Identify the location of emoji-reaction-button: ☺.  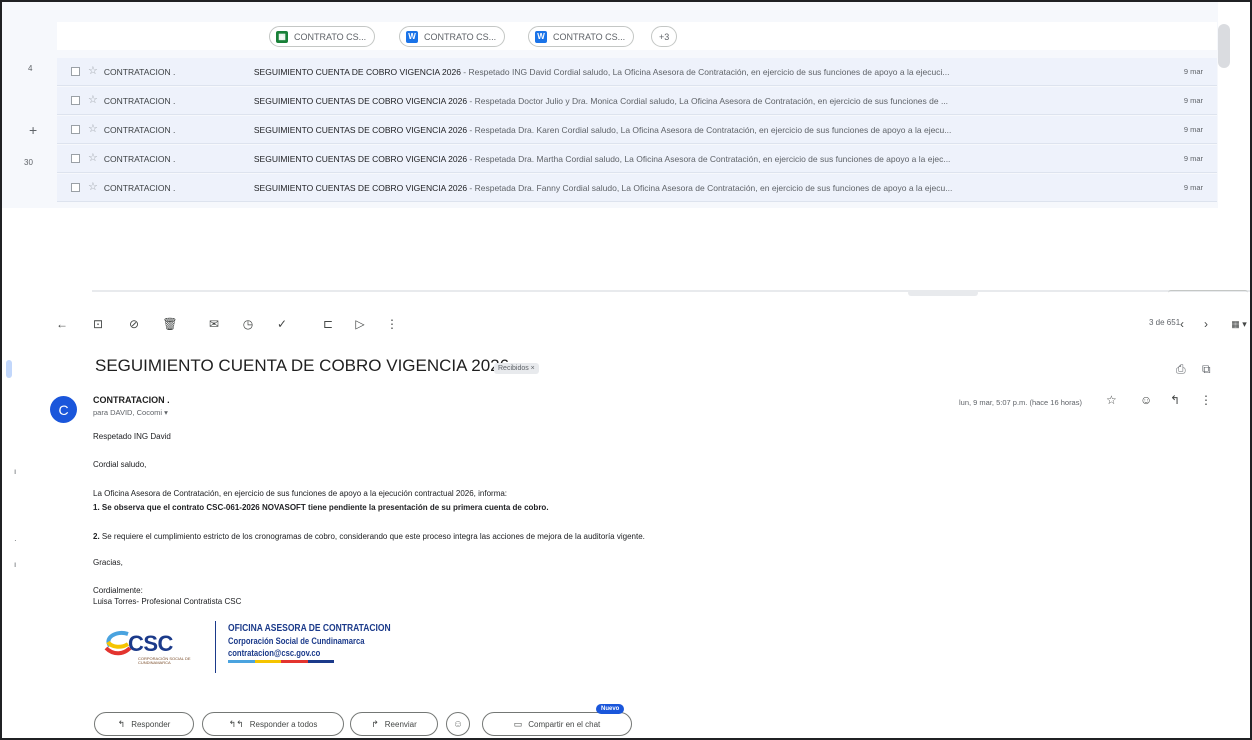
(458, 724).